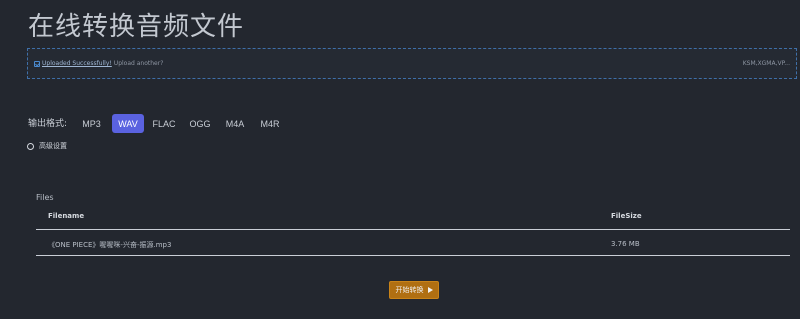 The height and width of the screenshot is (319, 800). I want to click on format-option-ogg: OGG, so click(200, 123).